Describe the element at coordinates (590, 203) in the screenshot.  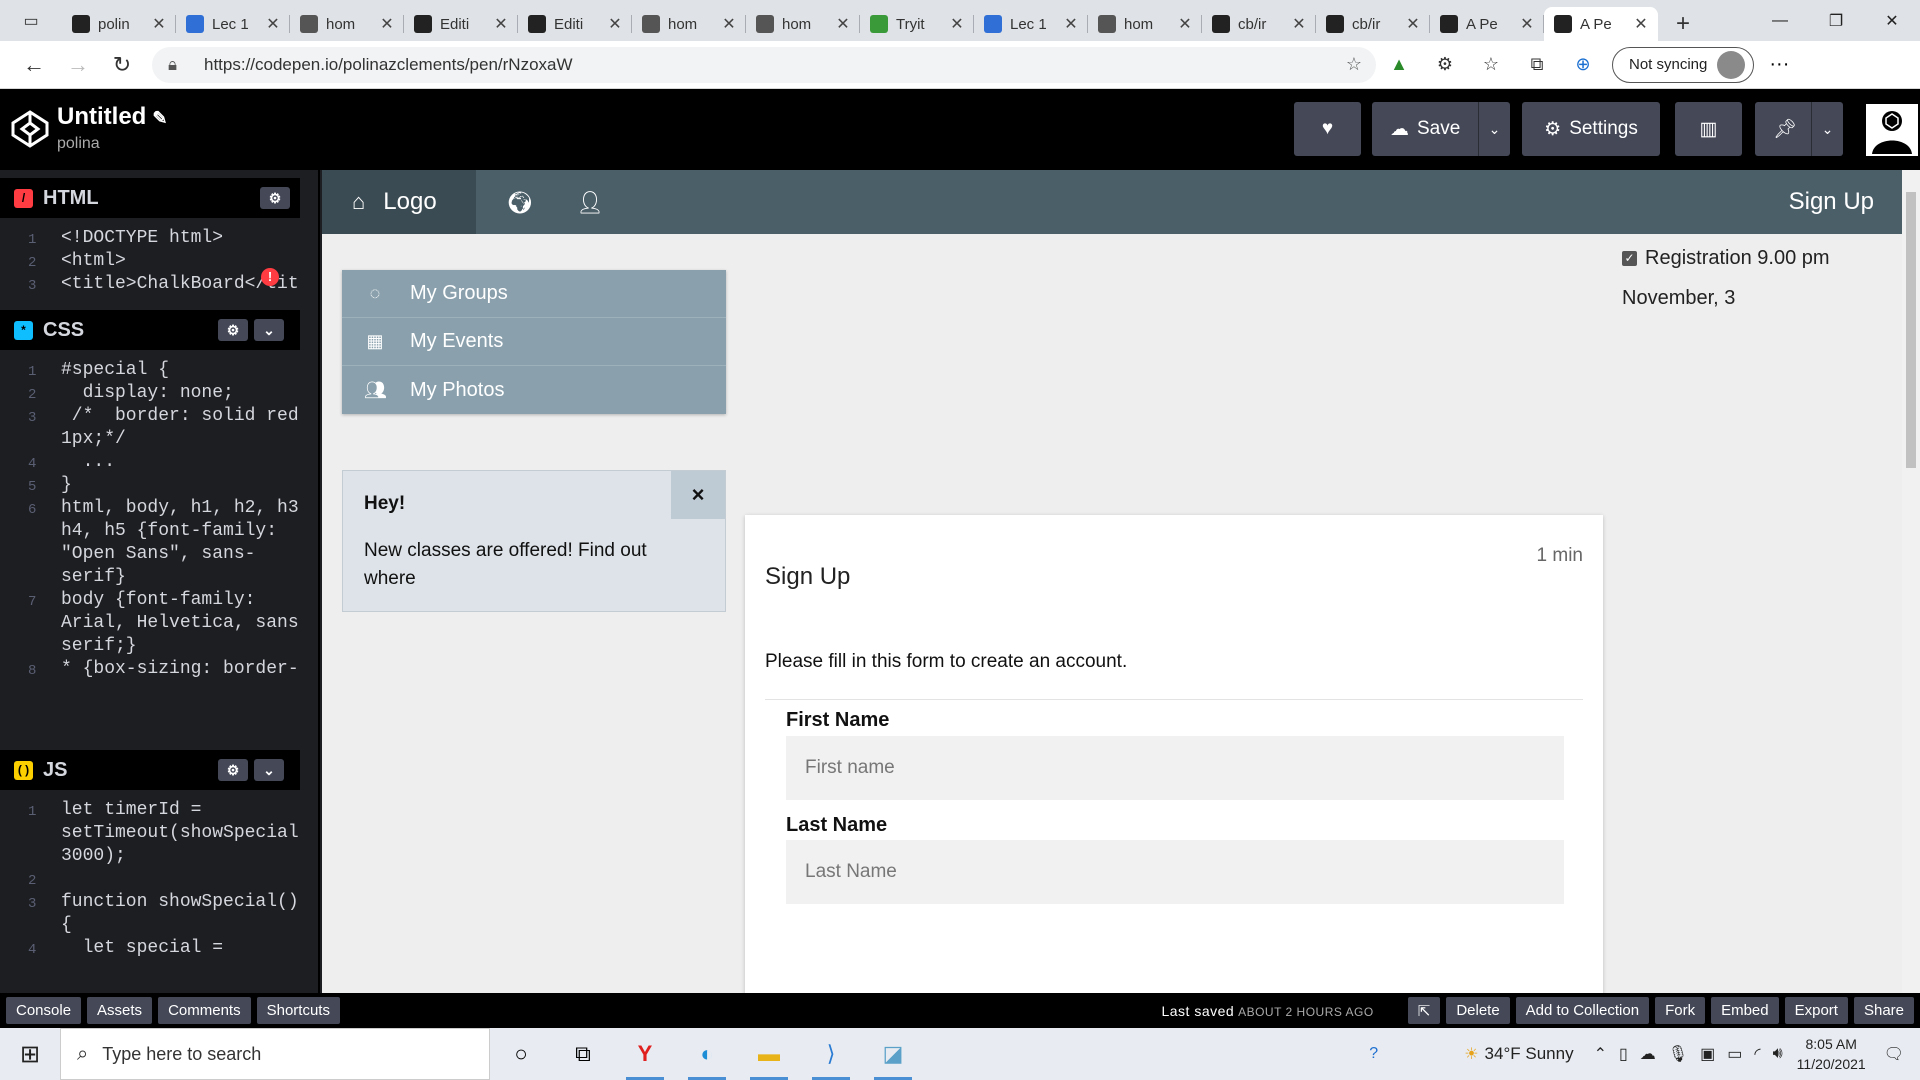
I see `user-icon: 👤︎` at that location.